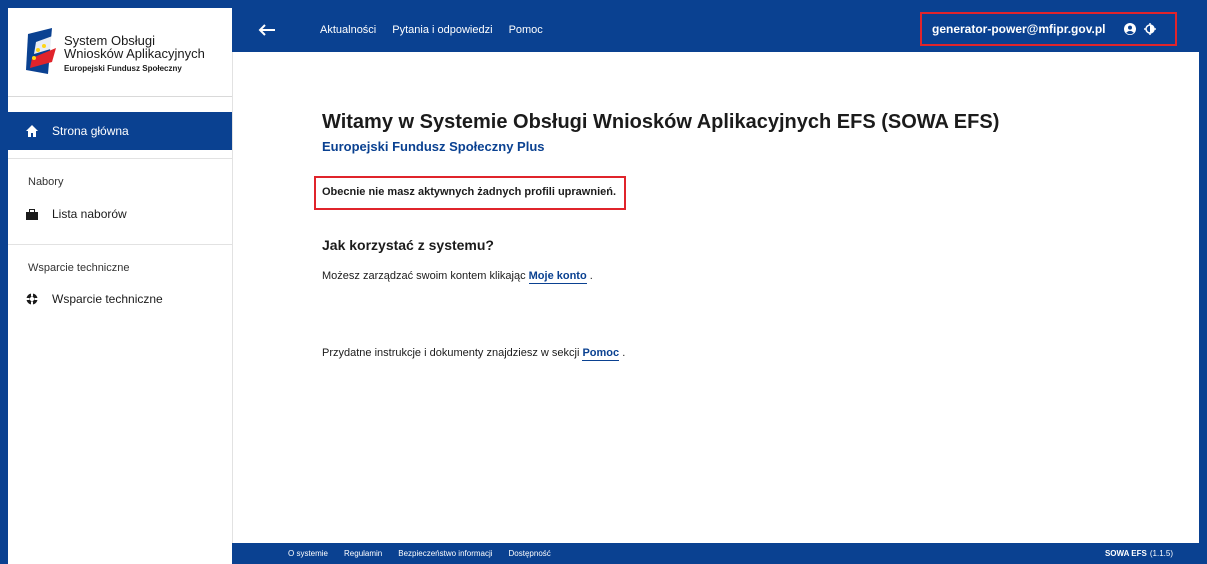 The height and width of the screenshot is (564, 1207). Describe the element at coordinates (308, 553) in the screenshot. I see `footer-link-o-systemie: O systemie` at that location.